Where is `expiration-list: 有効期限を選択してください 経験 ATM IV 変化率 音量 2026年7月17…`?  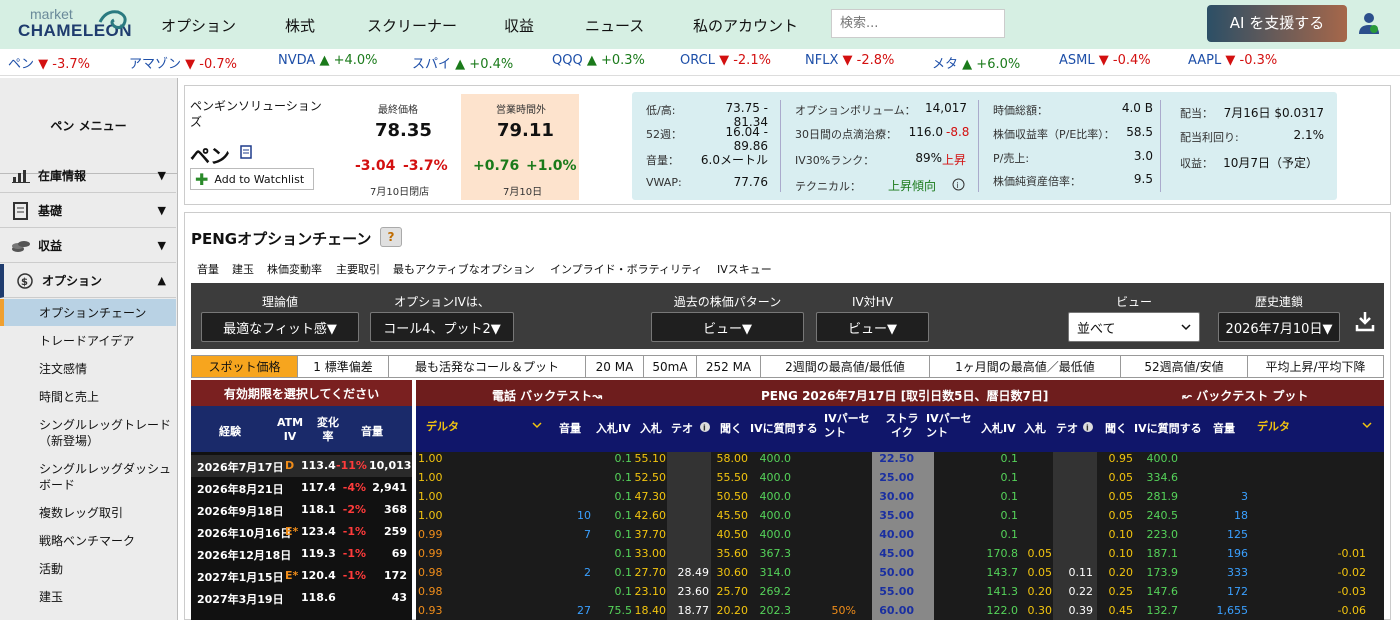 expiration-list: 有効期限を選択してください 経験 ATM IV 変化率 音量 2026年7月17… is located at coordinates (301, 500).